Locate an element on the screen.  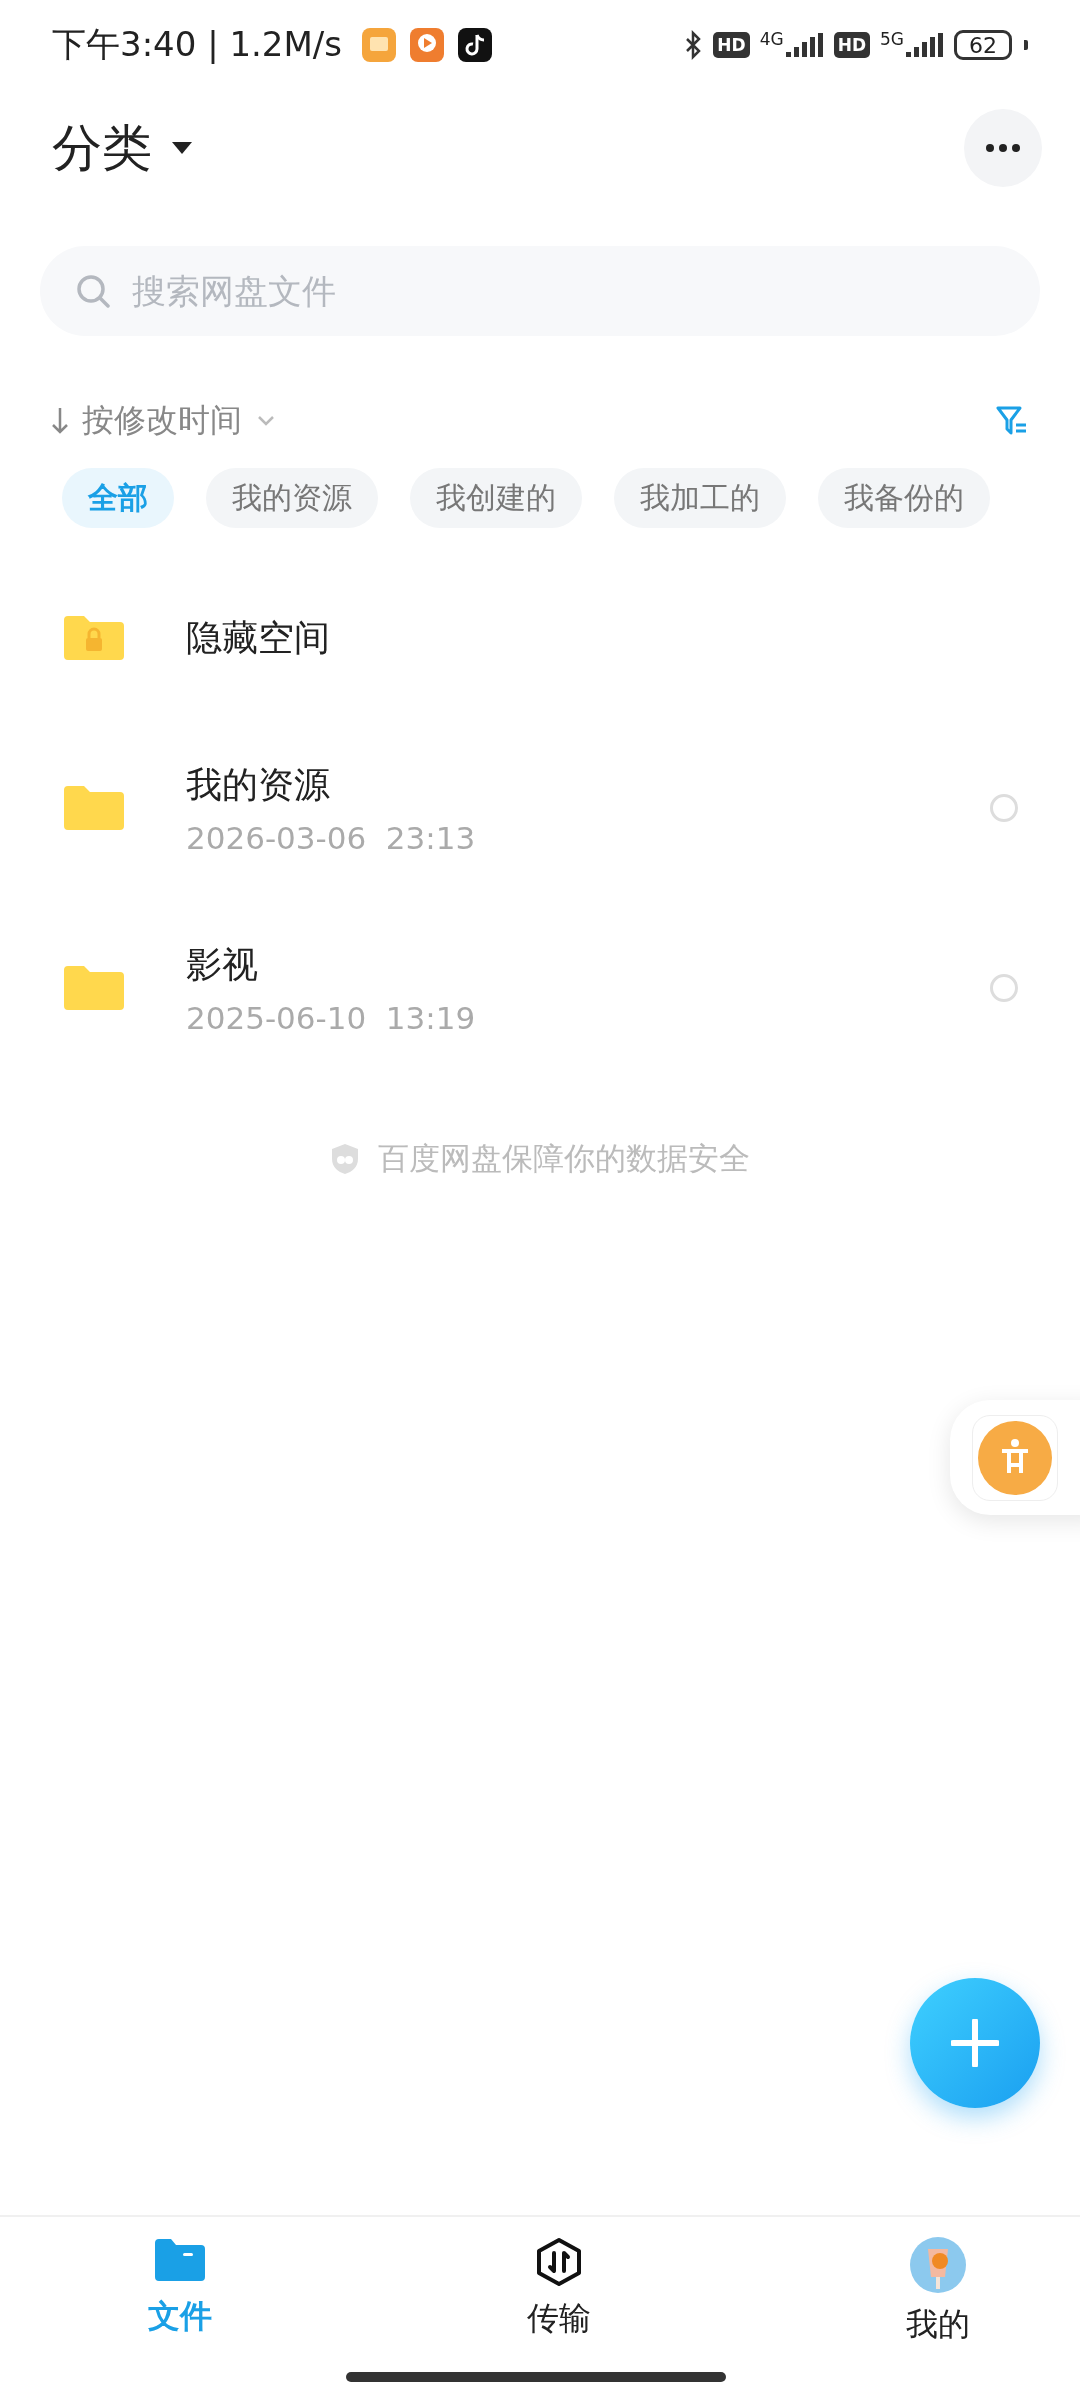
plus-icon is located at coordinates (975, 2043).